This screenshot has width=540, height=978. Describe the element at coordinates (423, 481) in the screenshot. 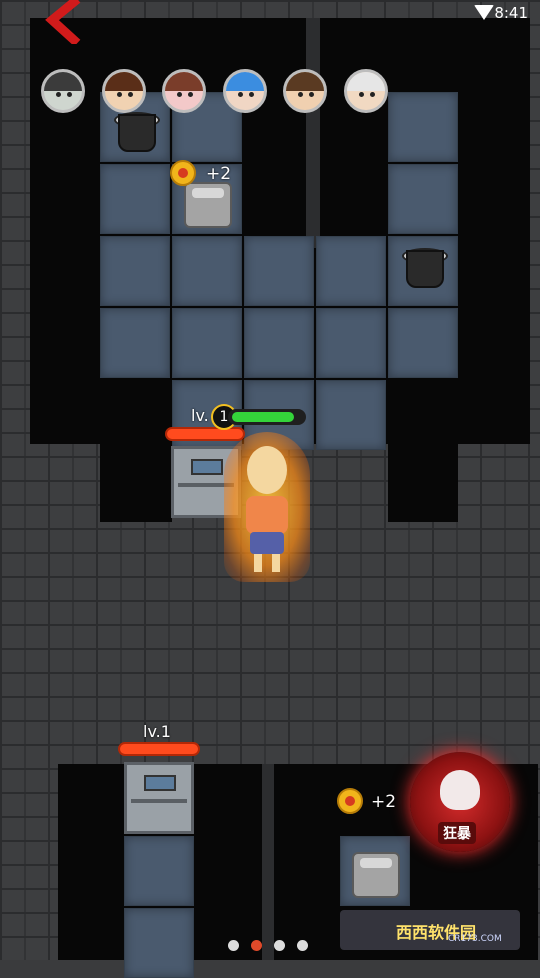

I see `lower-right-corridor` at that location.